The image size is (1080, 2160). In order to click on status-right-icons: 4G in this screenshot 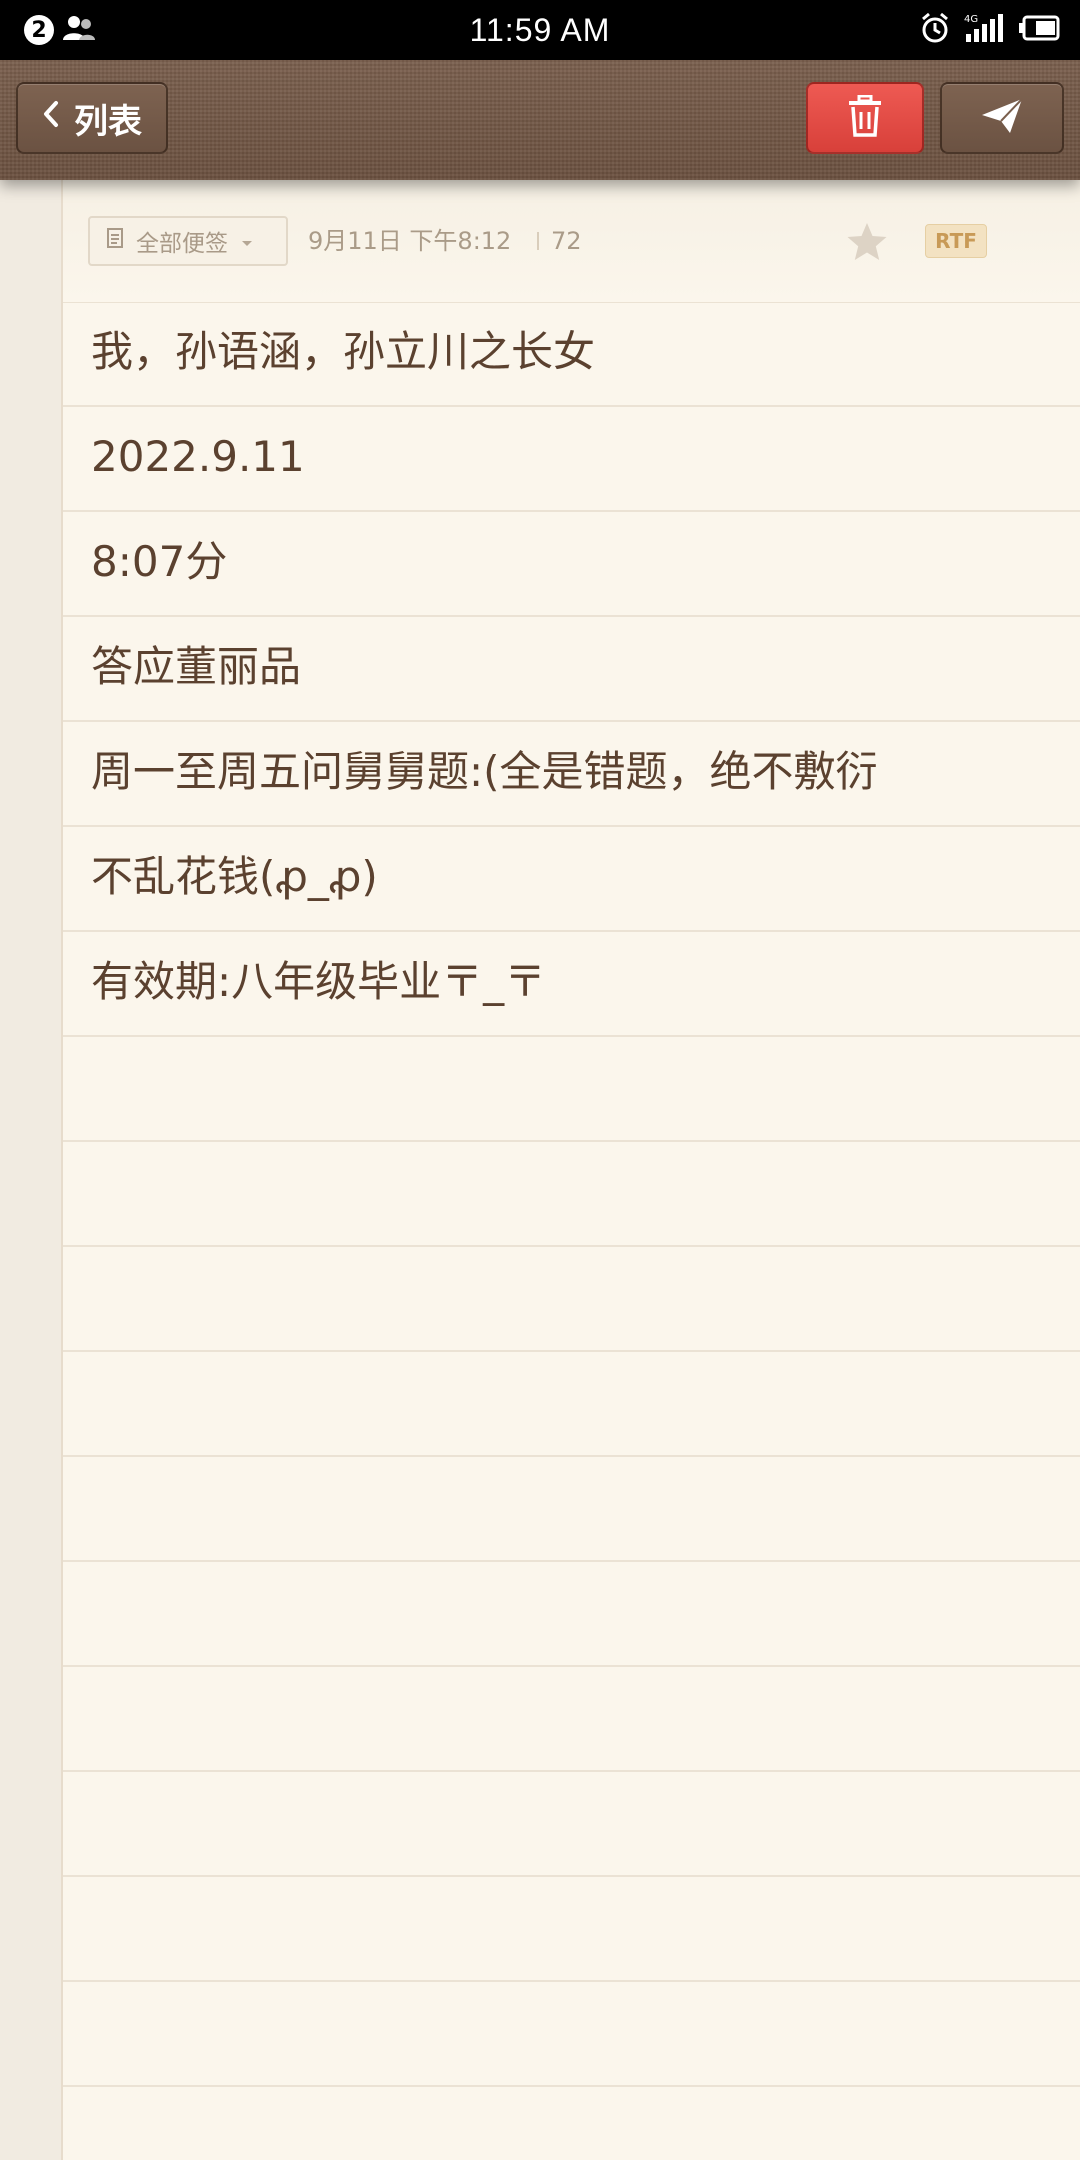, I will do `click(990, 30)`.